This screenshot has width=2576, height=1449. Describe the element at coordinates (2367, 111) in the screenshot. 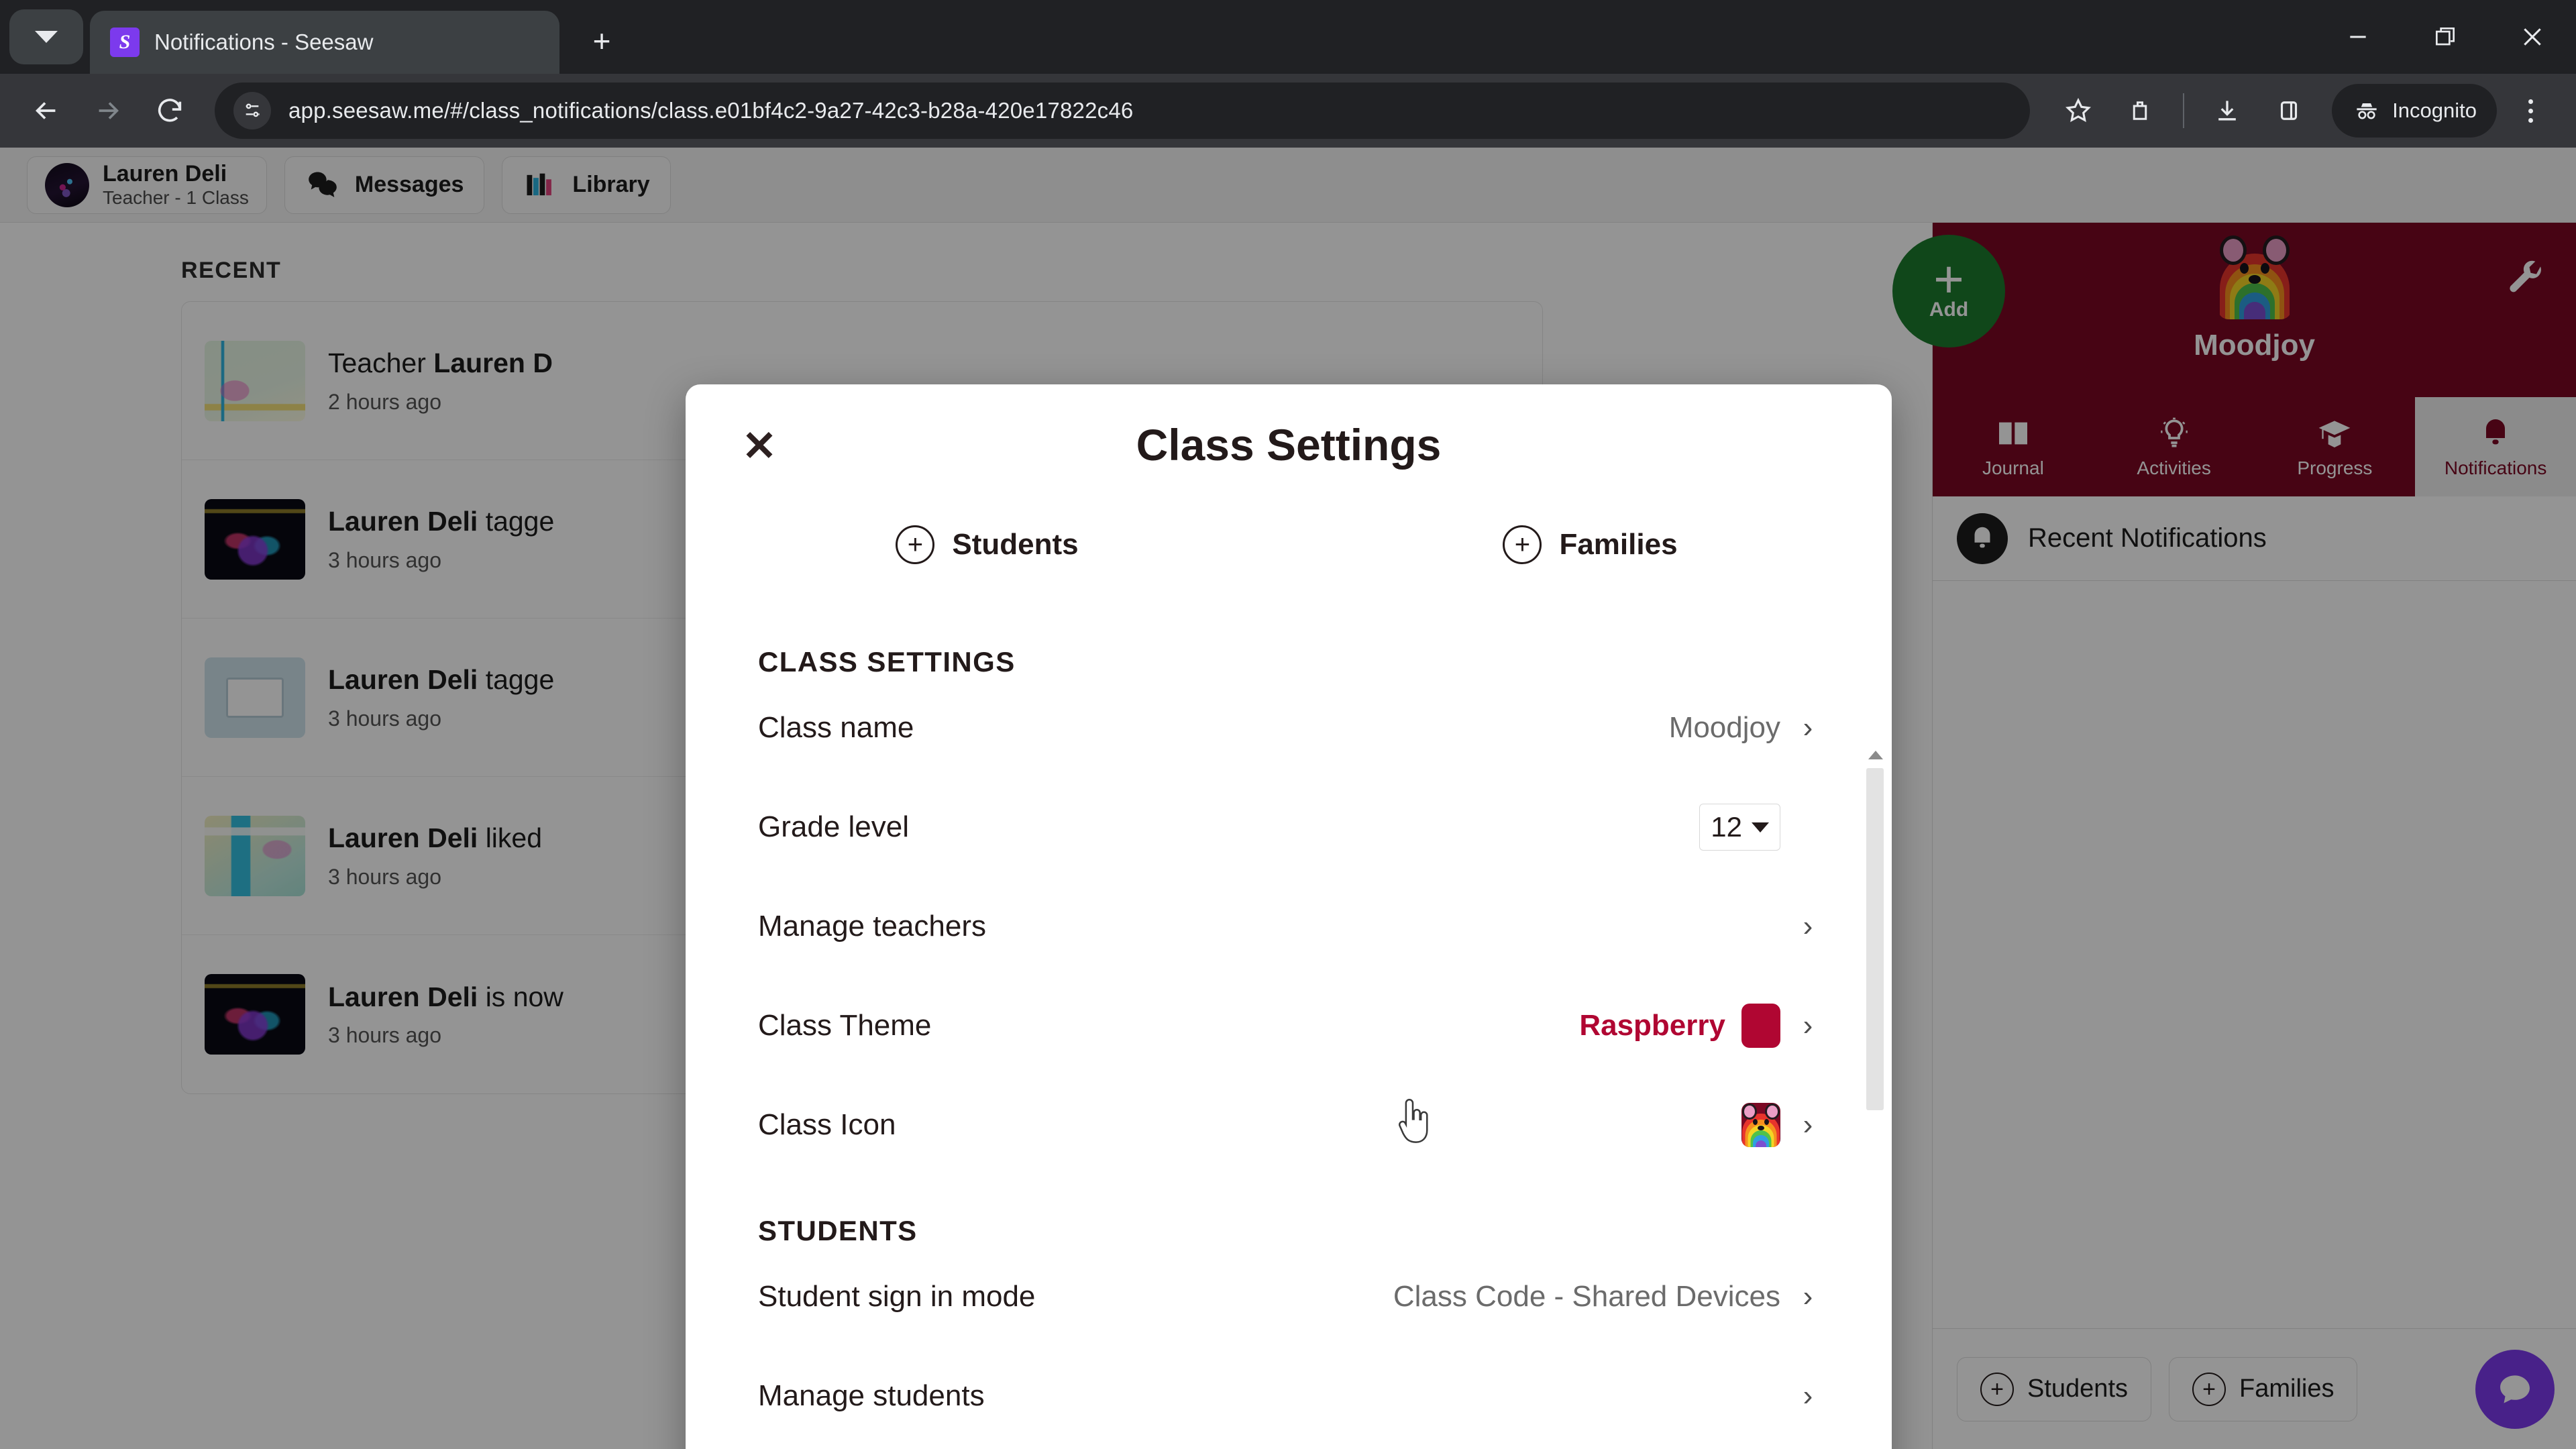

I see `incognito-icon` at that location.